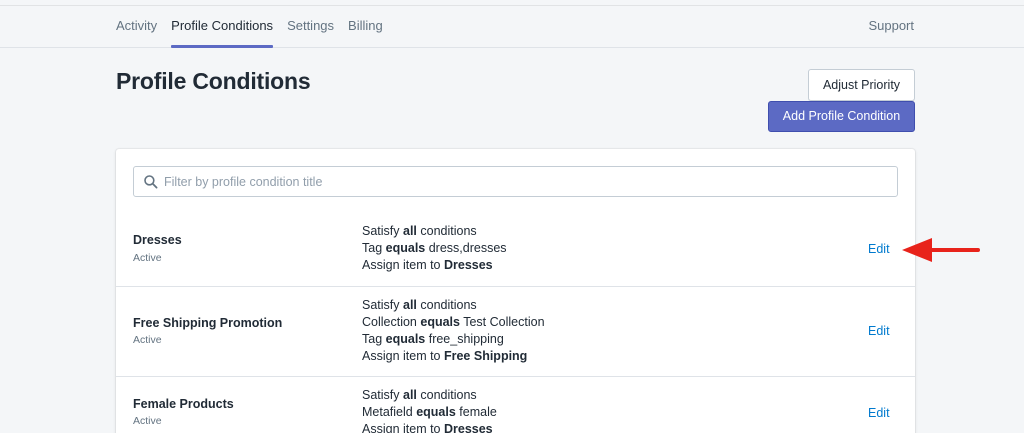 This screenshot has height=433, width=1024. What do you see at coordinates (208, 323) in the screenshot?
I see `row-title: Free Shipping Promotion` at bounding box center [208, 323].